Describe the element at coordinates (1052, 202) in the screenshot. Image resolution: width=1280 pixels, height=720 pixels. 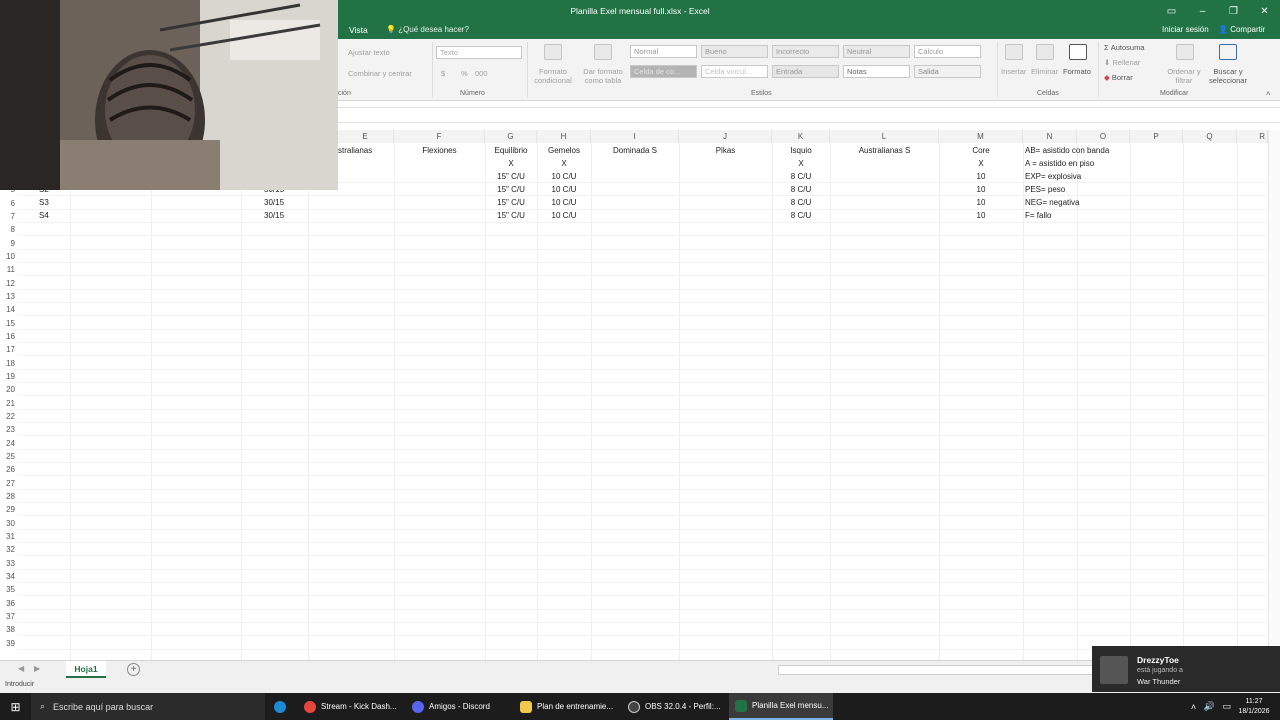
I see `cell-n-data: NEG= negativa` at that location.